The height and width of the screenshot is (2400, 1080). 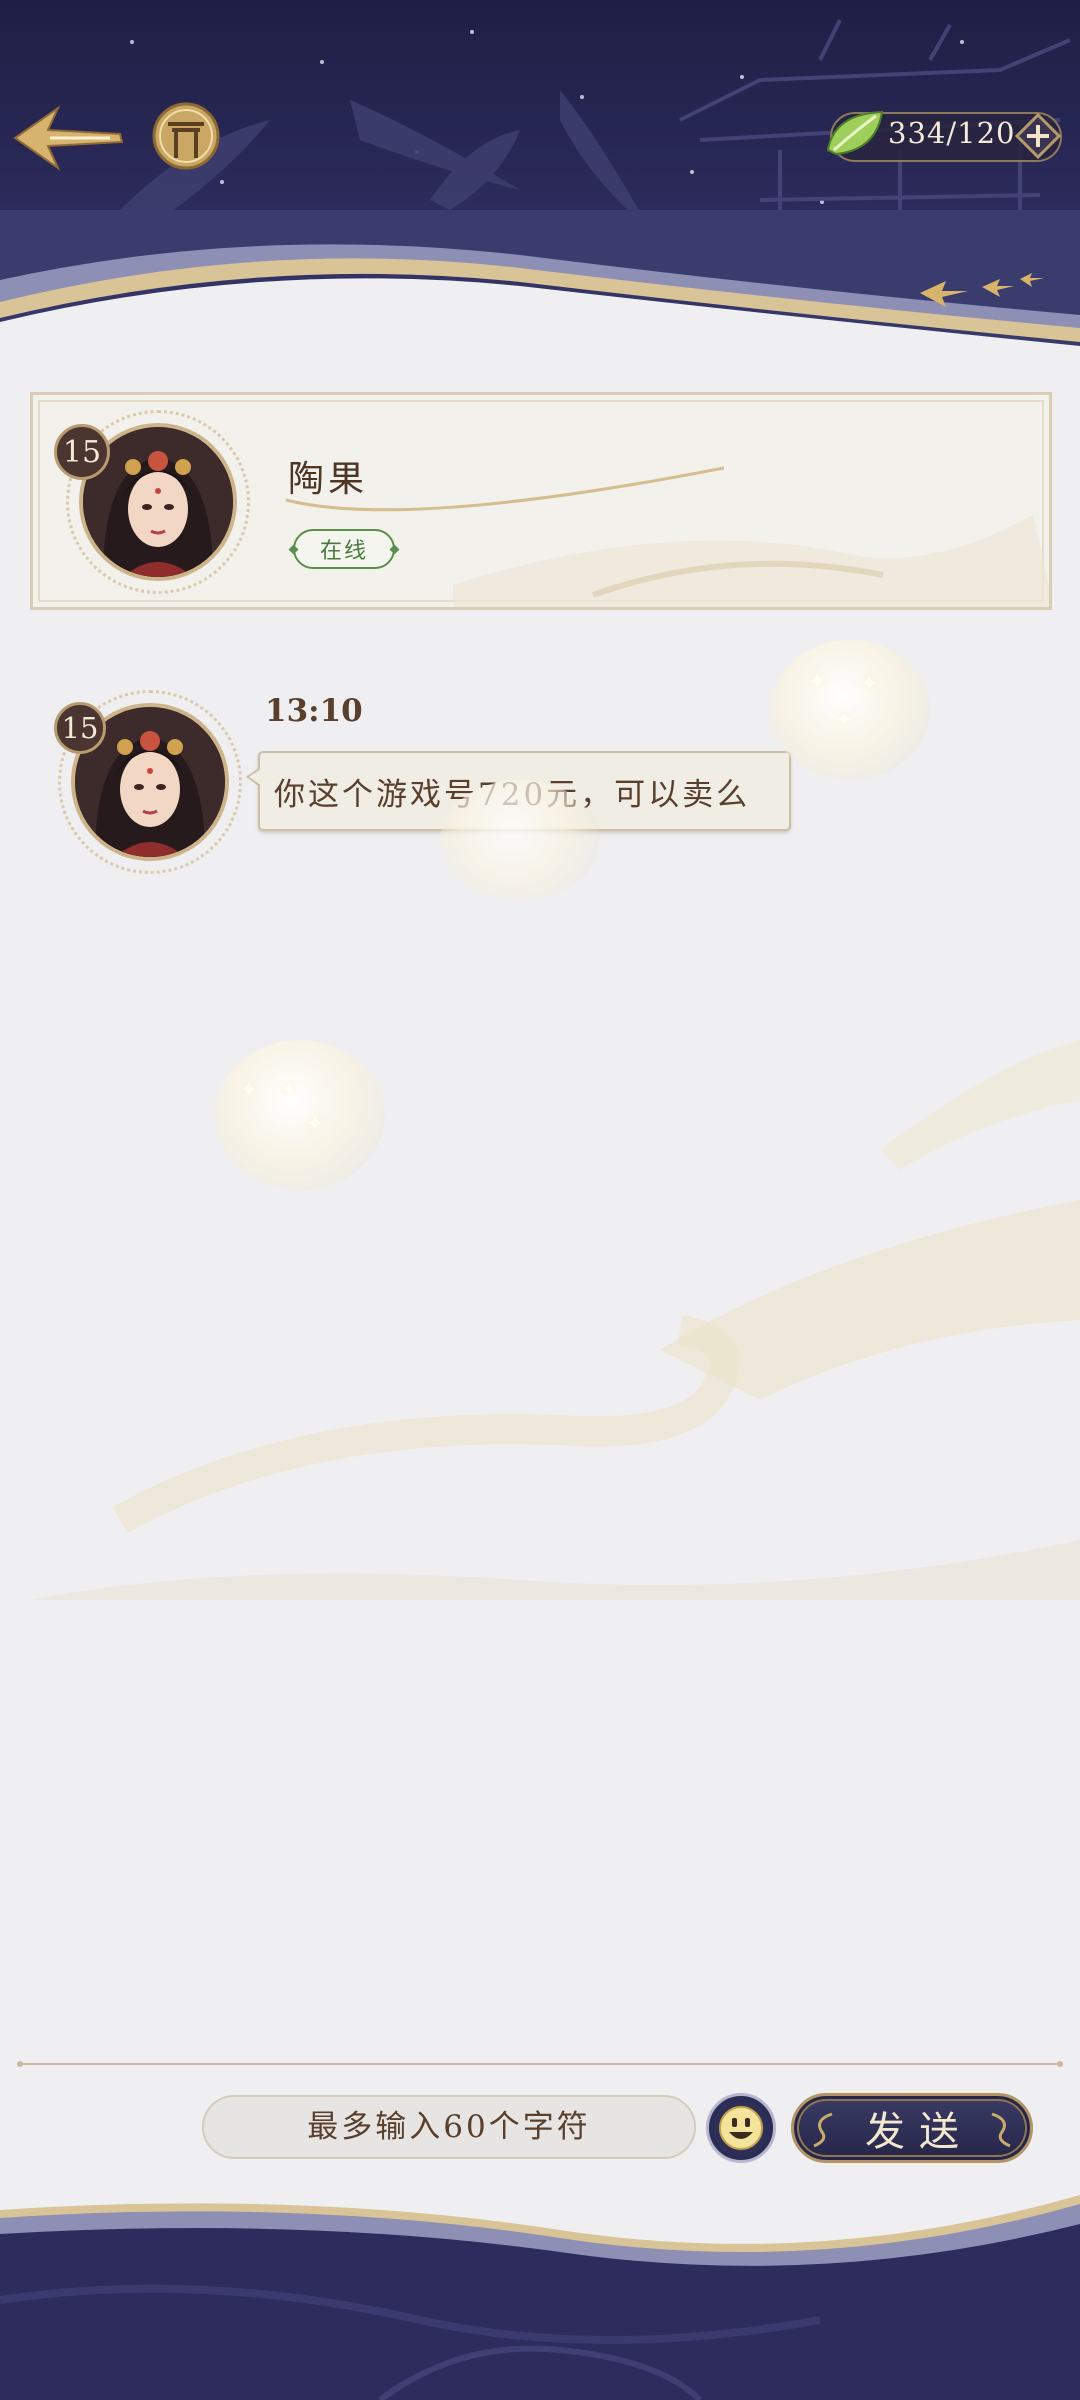 I want to click on send-label: 发送, so click(x=919, y=2132).